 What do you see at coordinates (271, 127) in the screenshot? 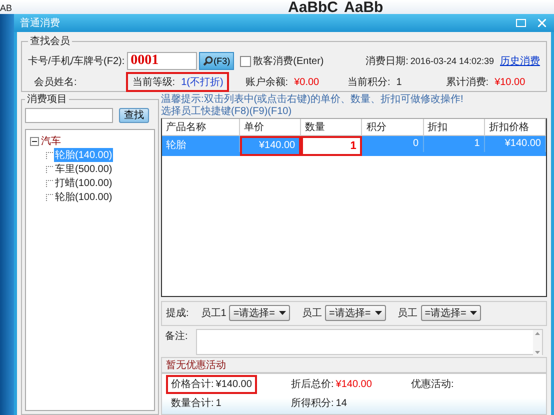
I see `column-header: 单价` at bounding box center [271, 127].